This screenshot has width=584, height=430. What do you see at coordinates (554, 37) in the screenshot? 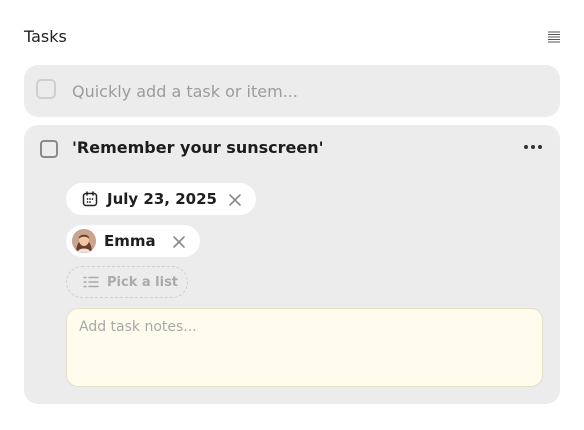
I see `list-lines-icon` at bounding box center [554, 37].